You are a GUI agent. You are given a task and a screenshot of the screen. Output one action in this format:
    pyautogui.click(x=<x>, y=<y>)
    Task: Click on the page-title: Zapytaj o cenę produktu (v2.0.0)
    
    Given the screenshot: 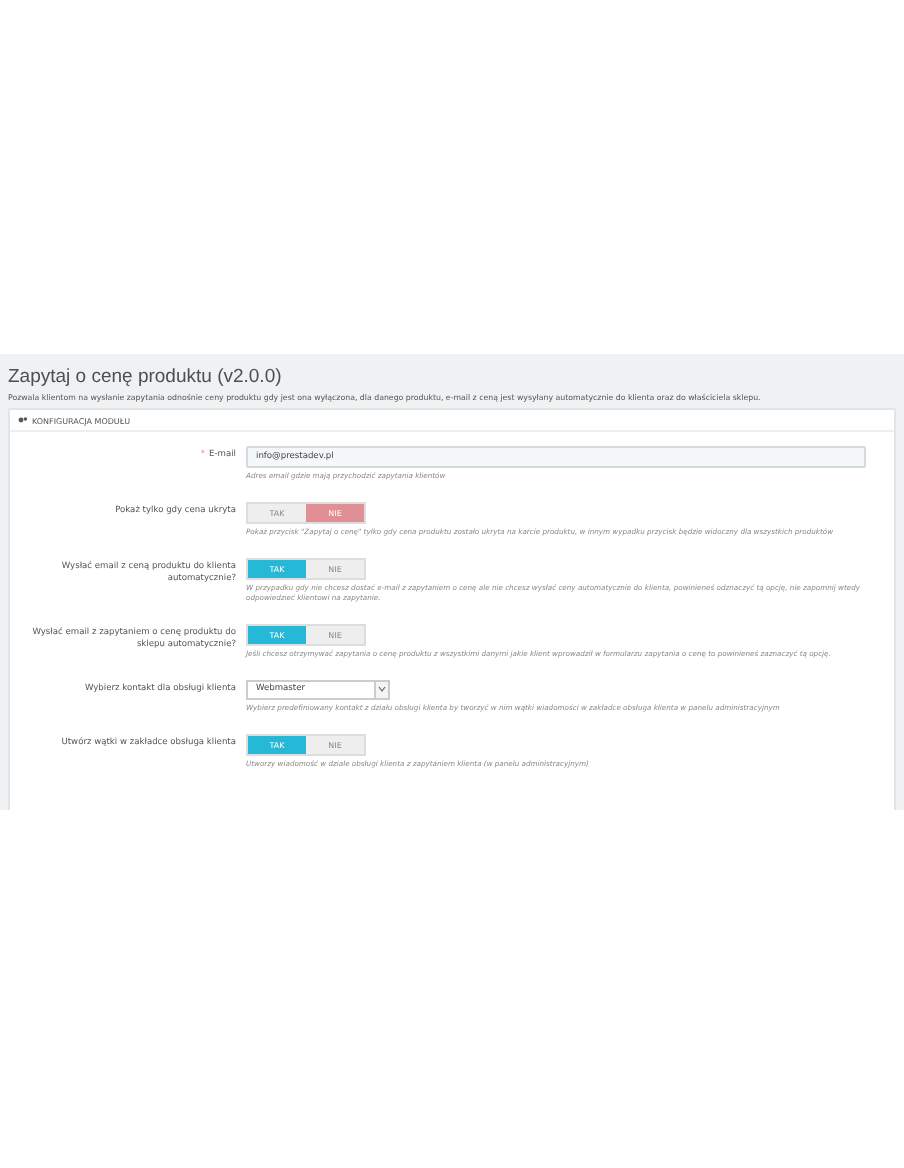 What is the action you would take?
    pyautogui.click(x=146, y=376)
    